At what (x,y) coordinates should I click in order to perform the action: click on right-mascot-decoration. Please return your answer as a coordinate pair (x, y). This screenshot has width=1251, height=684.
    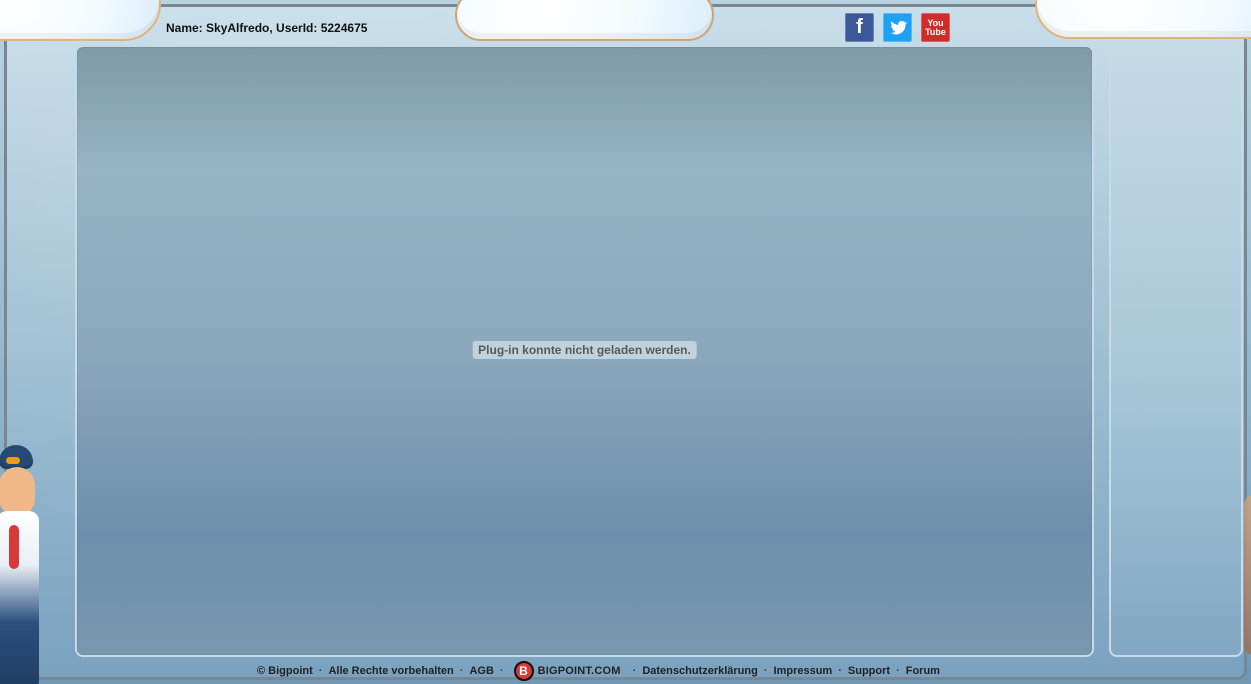
    Looking at the image, I should click on (1247, 575).